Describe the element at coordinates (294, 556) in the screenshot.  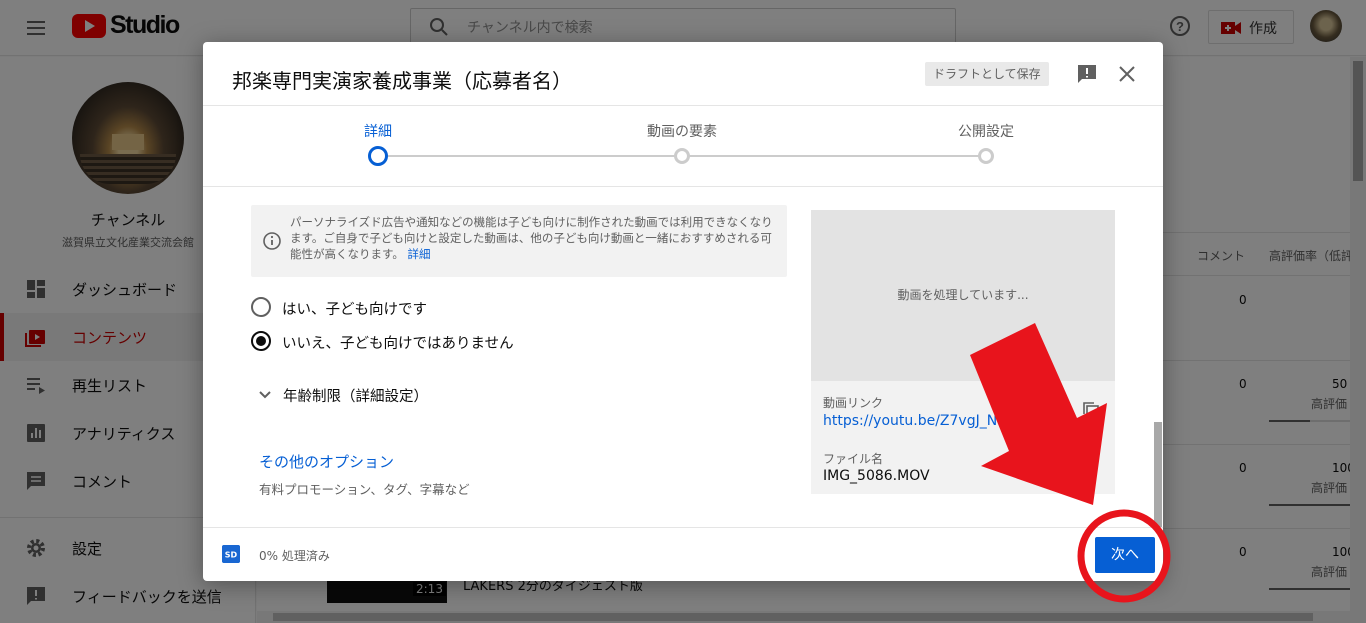
I see `processing-status: 0% 処理済み` at that location.